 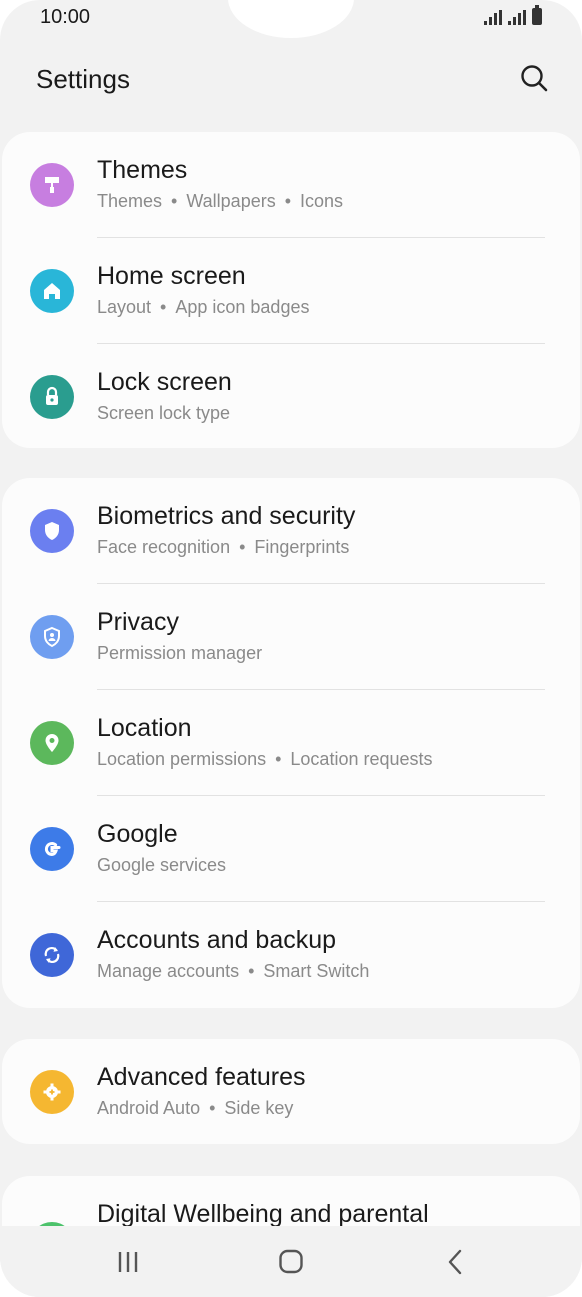 I want to click on item-title: Digital Wellbeing and parental, so click(x=263, y=1213).